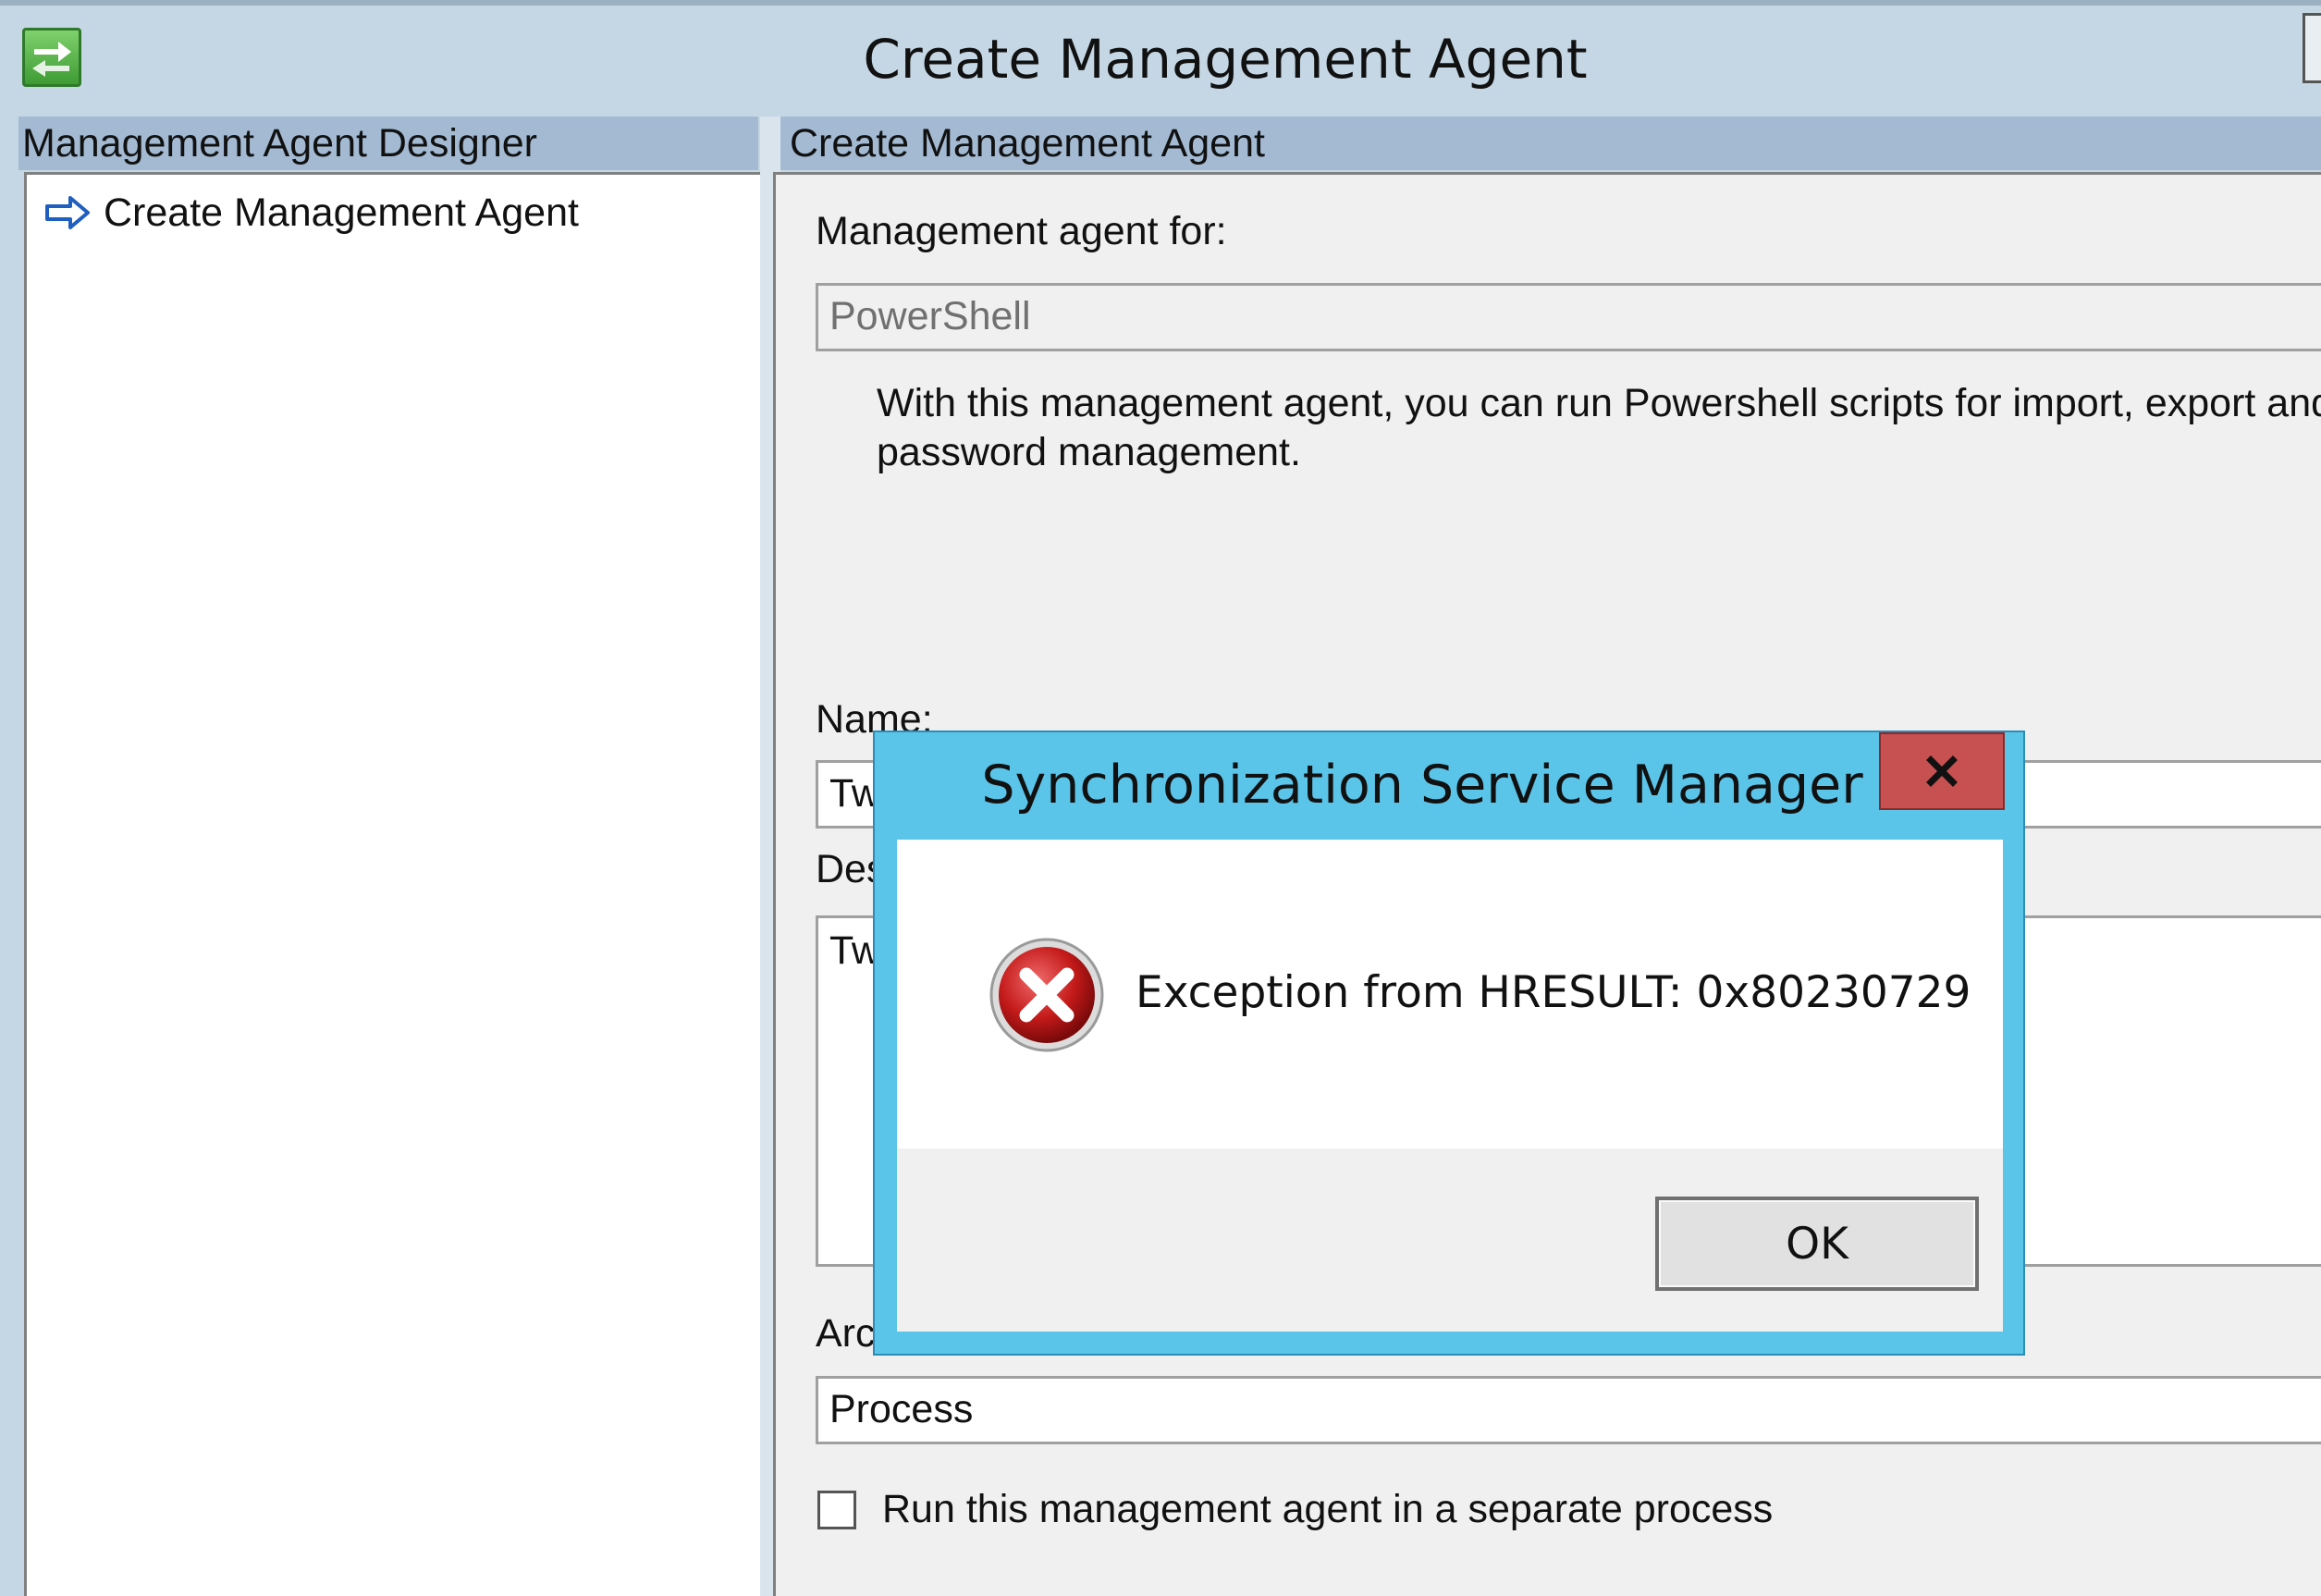  What do you see at coordinates (1569, 1410) in the screenshot?
I see `architecture-field: Process` at bounding box center [1569, 1410].